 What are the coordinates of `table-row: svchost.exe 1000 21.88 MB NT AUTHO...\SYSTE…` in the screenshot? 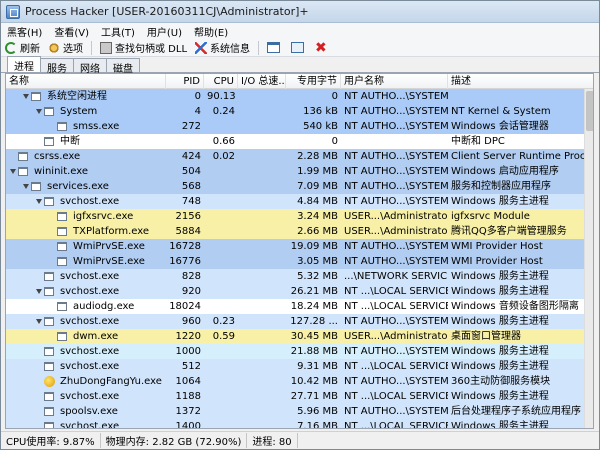 It's located at (295, 351).